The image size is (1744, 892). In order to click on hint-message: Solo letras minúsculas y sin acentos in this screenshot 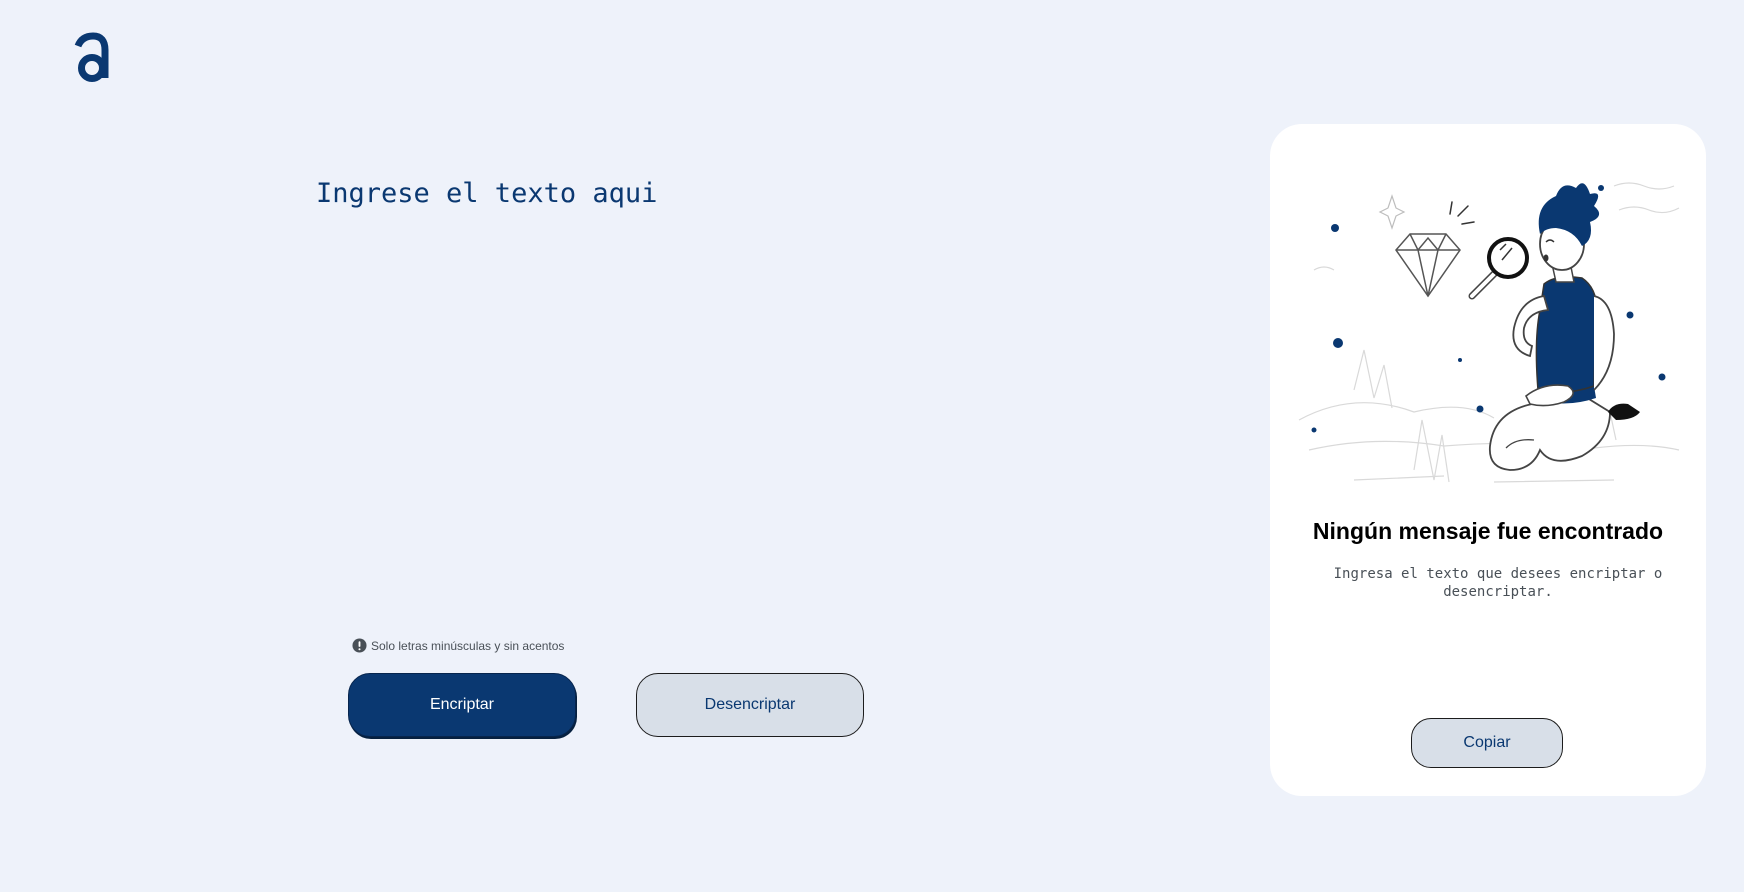, I will do `click(458, 645)`.